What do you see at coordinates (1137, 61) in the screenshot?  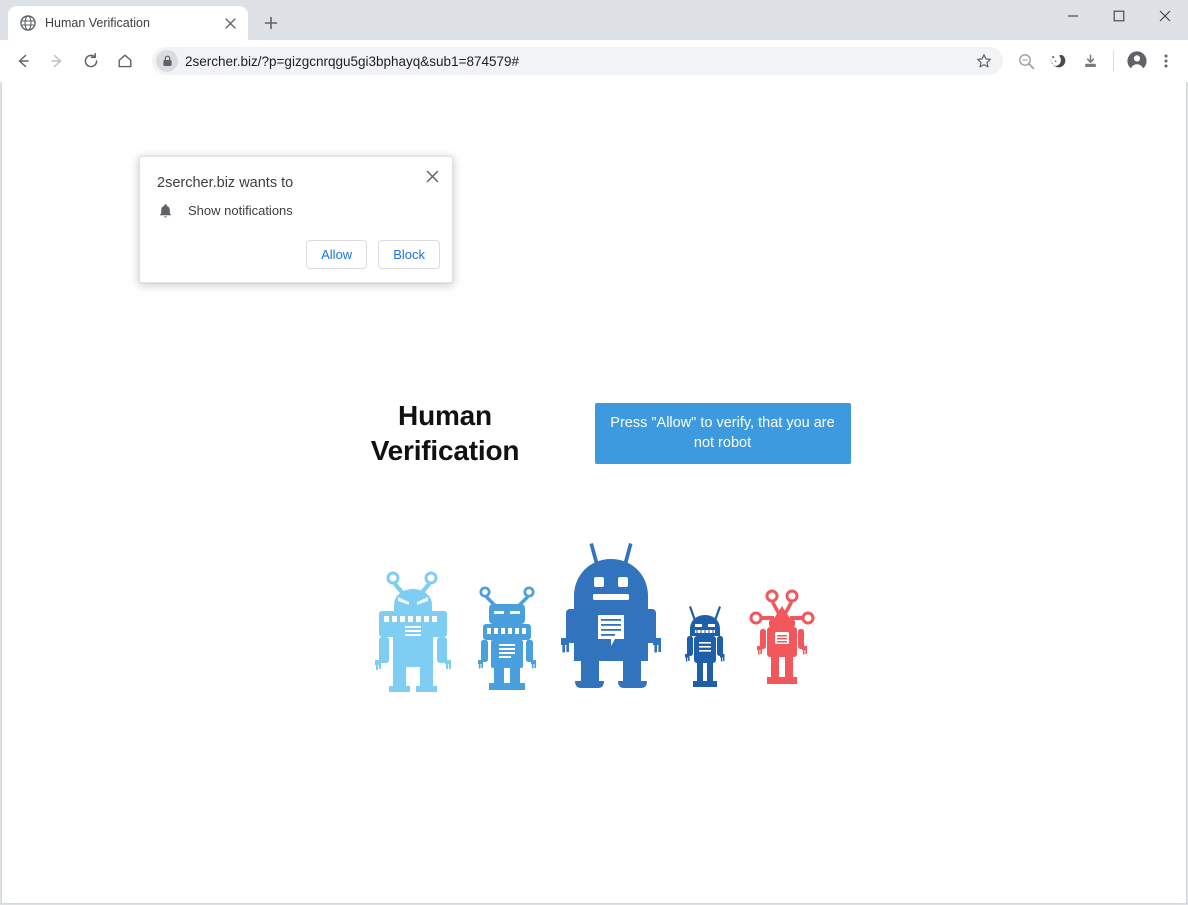 I see `profile-avatar-button` at bounding box center [1137, 61].